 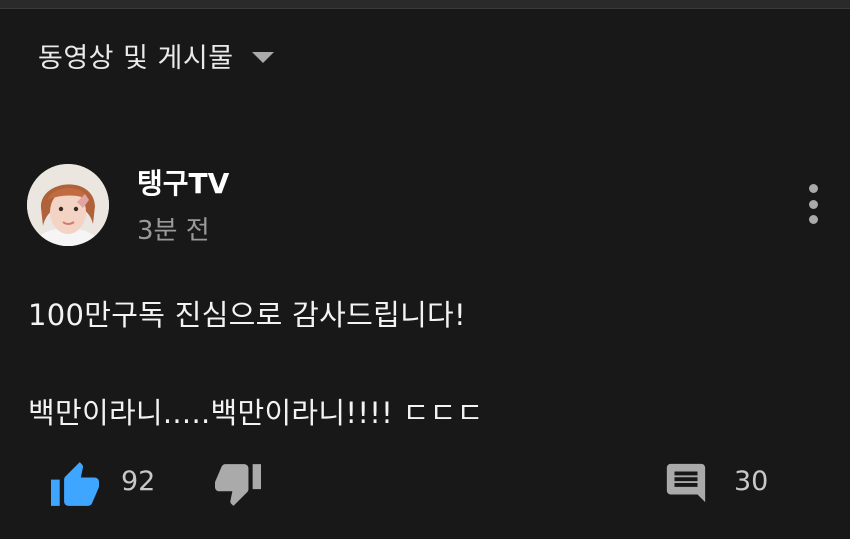 What do you see at coordinates (262, 57) in the screenshot?
I see `caret-down-icon` at bounding box center [262, 57].